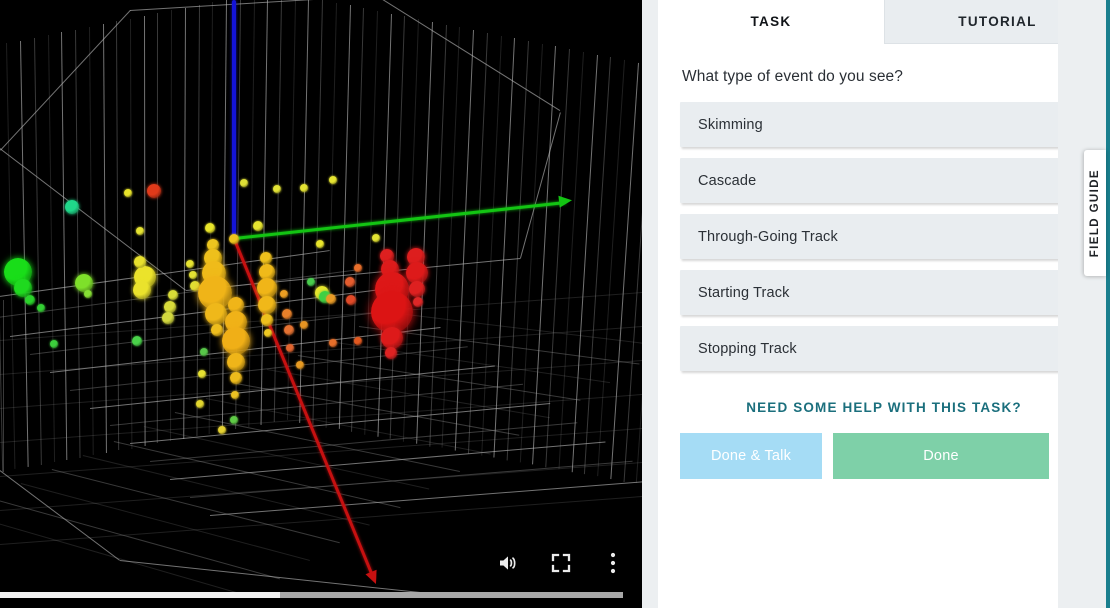  I want to click on answer-option-through-going-track: Through-Going Track, so click(884, 236).